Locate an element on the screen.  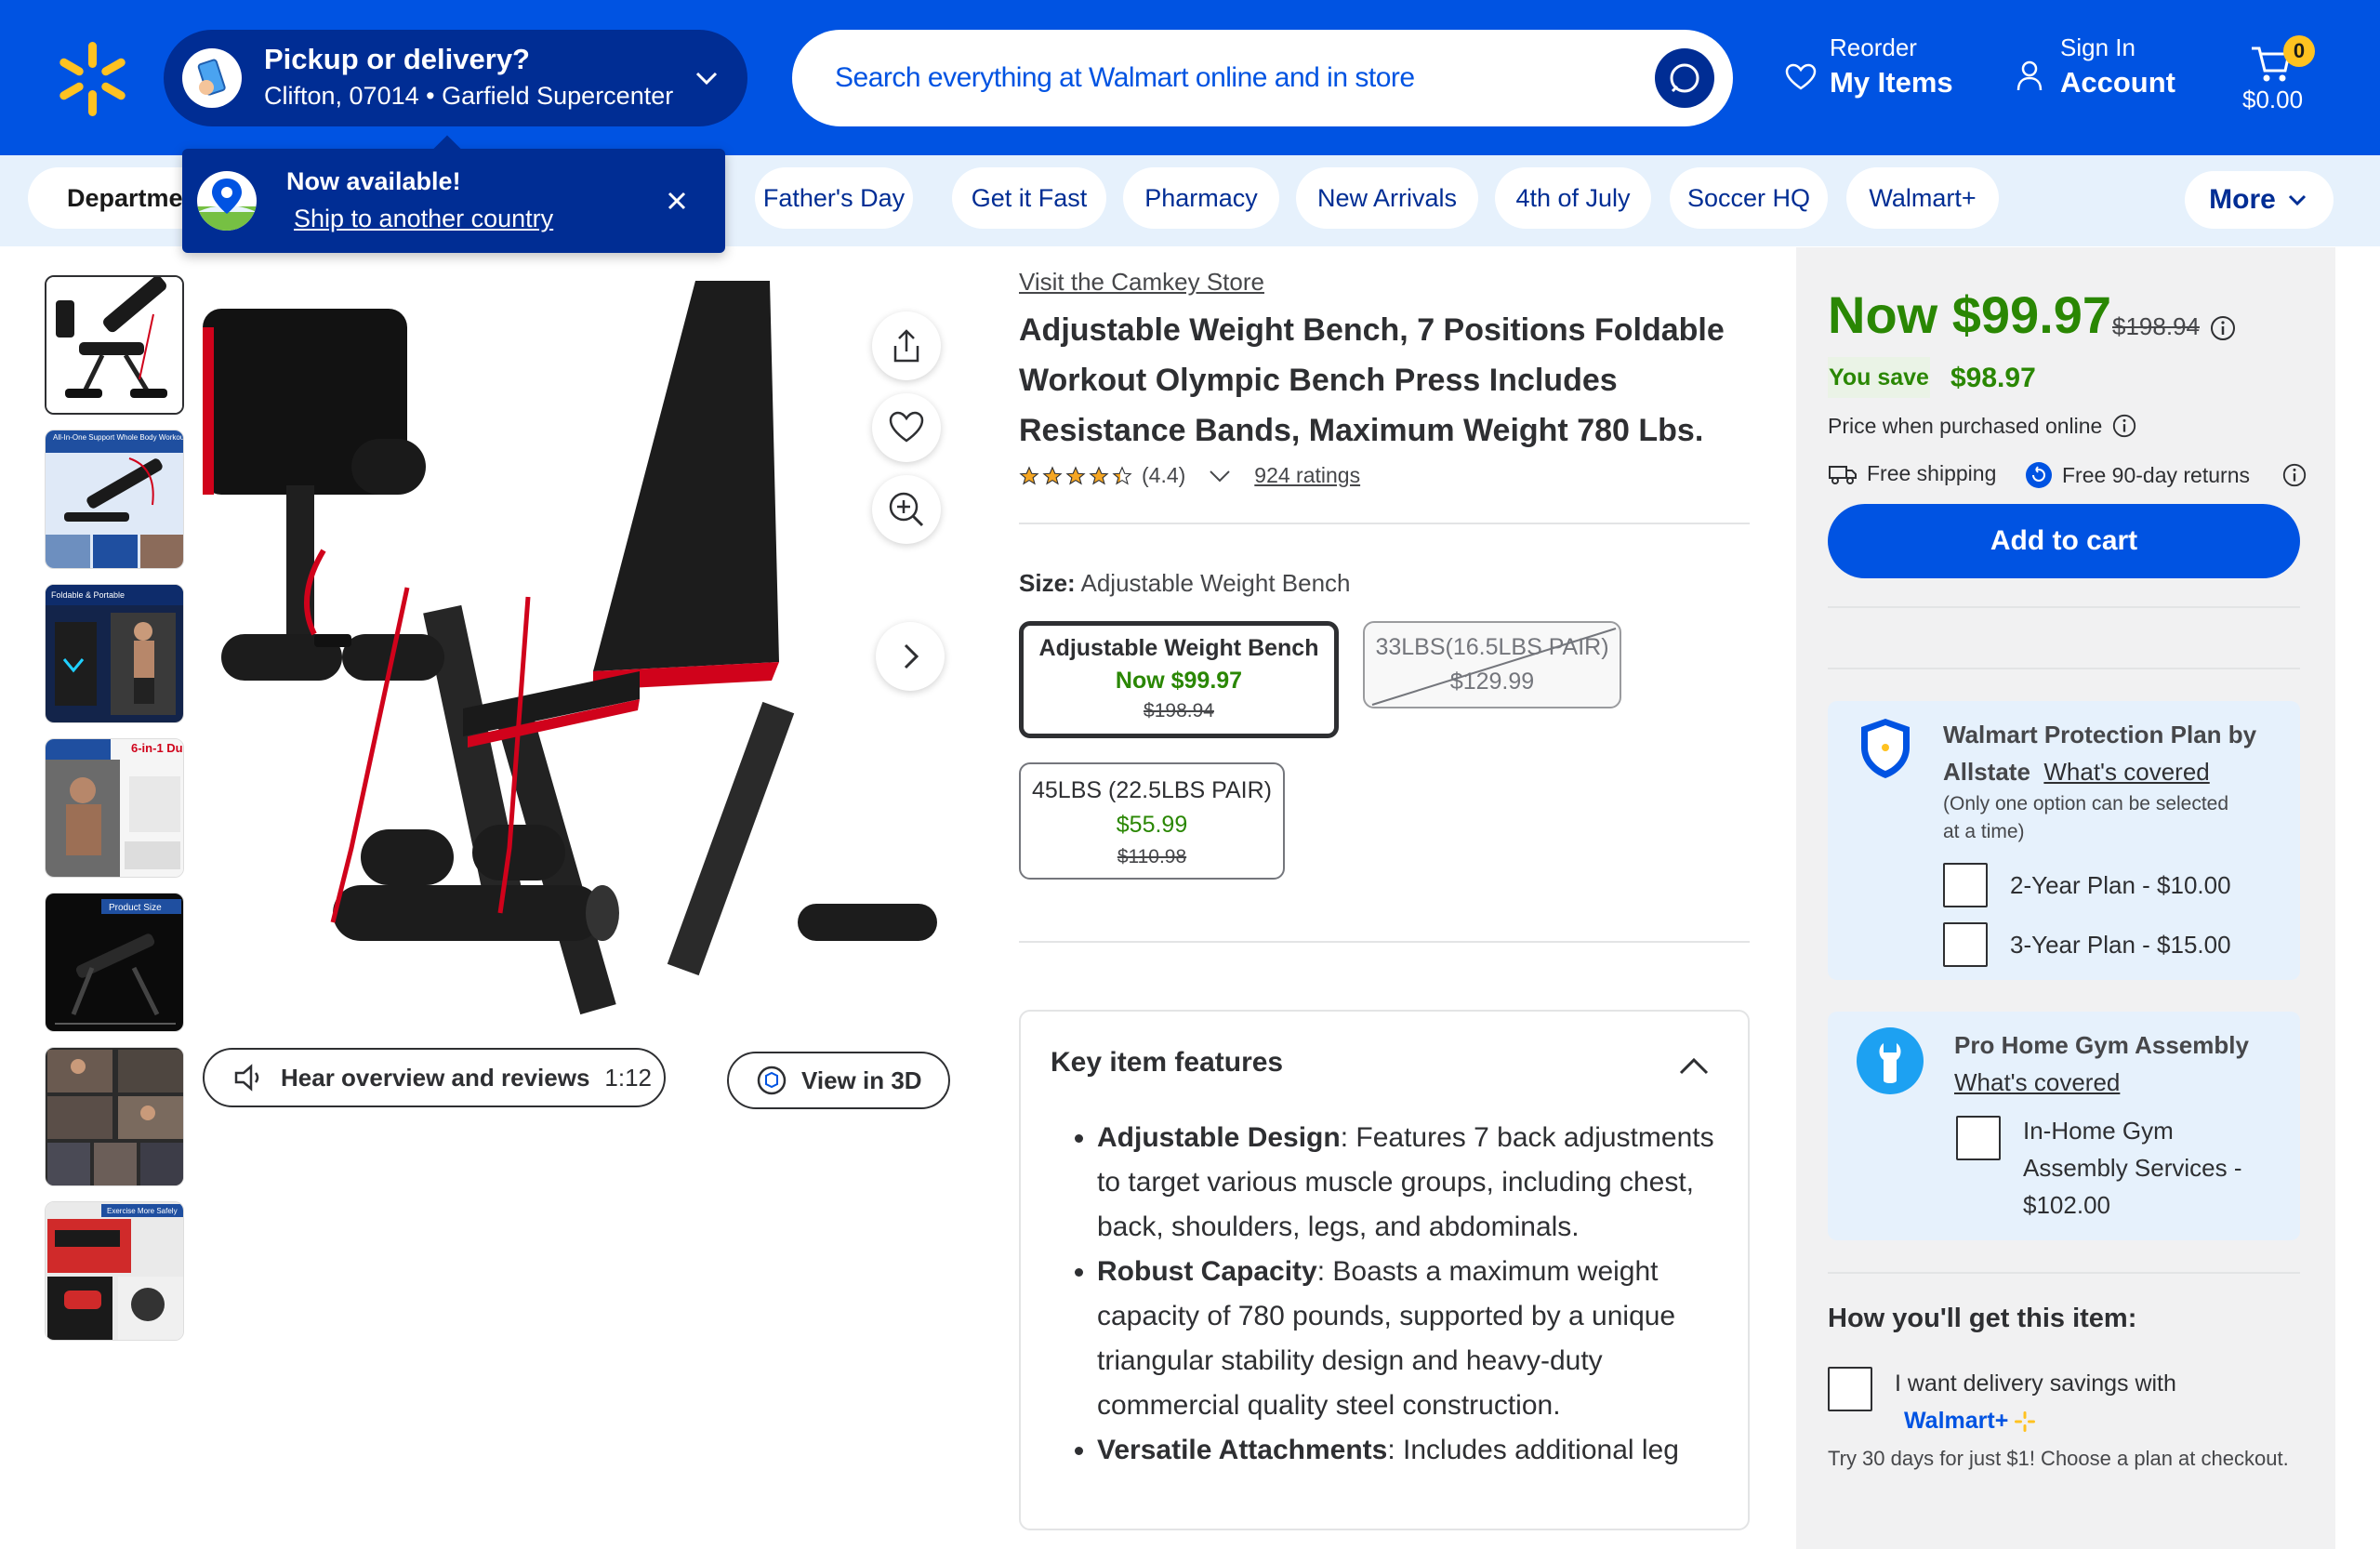
product-thumbnail: All-In-One Support Whole Body Workout is located at coordinates (114, 499).